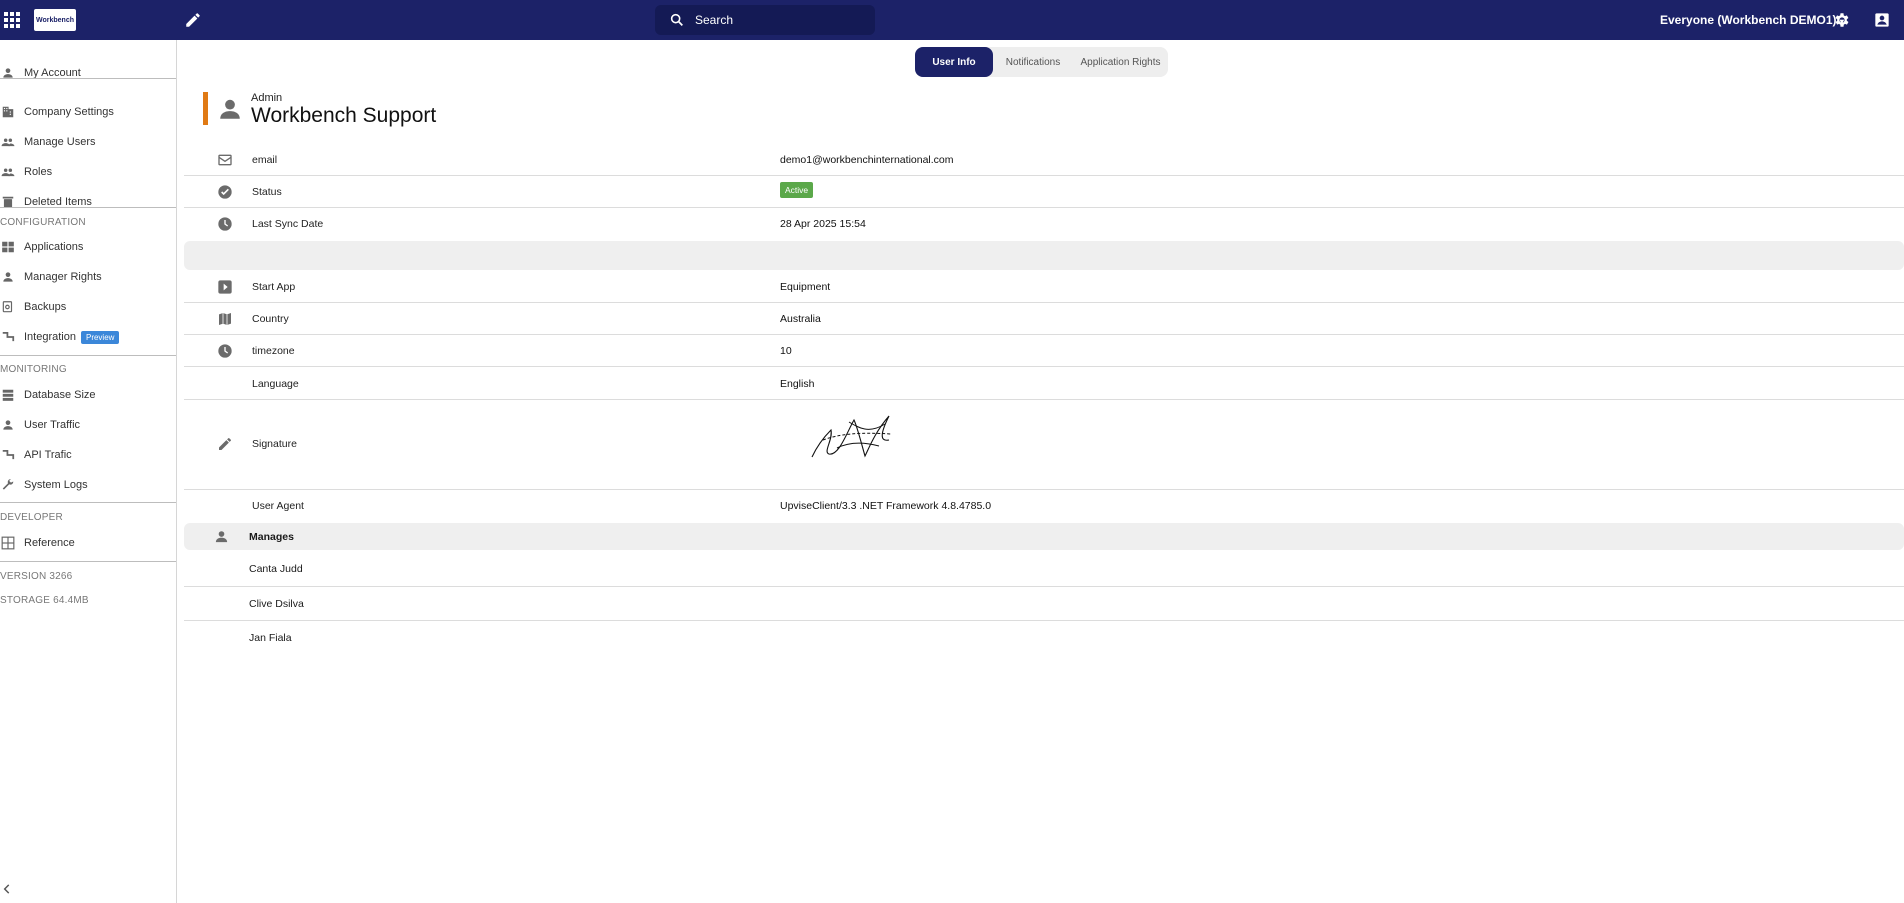 This screenshot has width=1904, height=903. What do you see at coordinates (12, 20) in the screenshot?
I see `apps-grid-icon` at bounding box center [12, 20].